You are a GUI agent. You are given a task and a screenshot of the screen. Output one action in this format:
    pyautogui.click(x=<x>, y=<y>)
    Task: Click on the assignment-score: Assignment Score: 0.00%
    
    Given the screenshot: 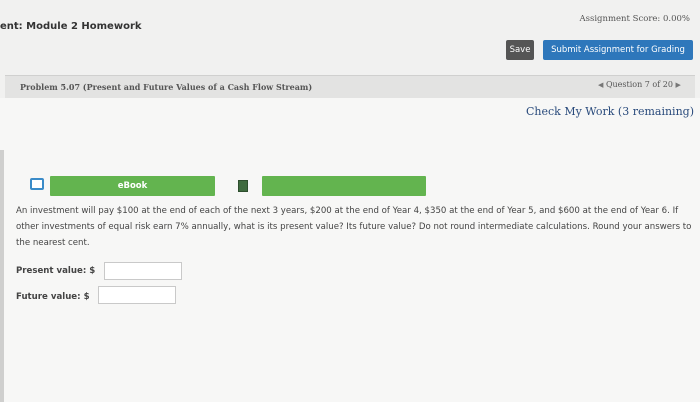 What is the action you would take?
    pyautogui.click(x=634, y=19)
    